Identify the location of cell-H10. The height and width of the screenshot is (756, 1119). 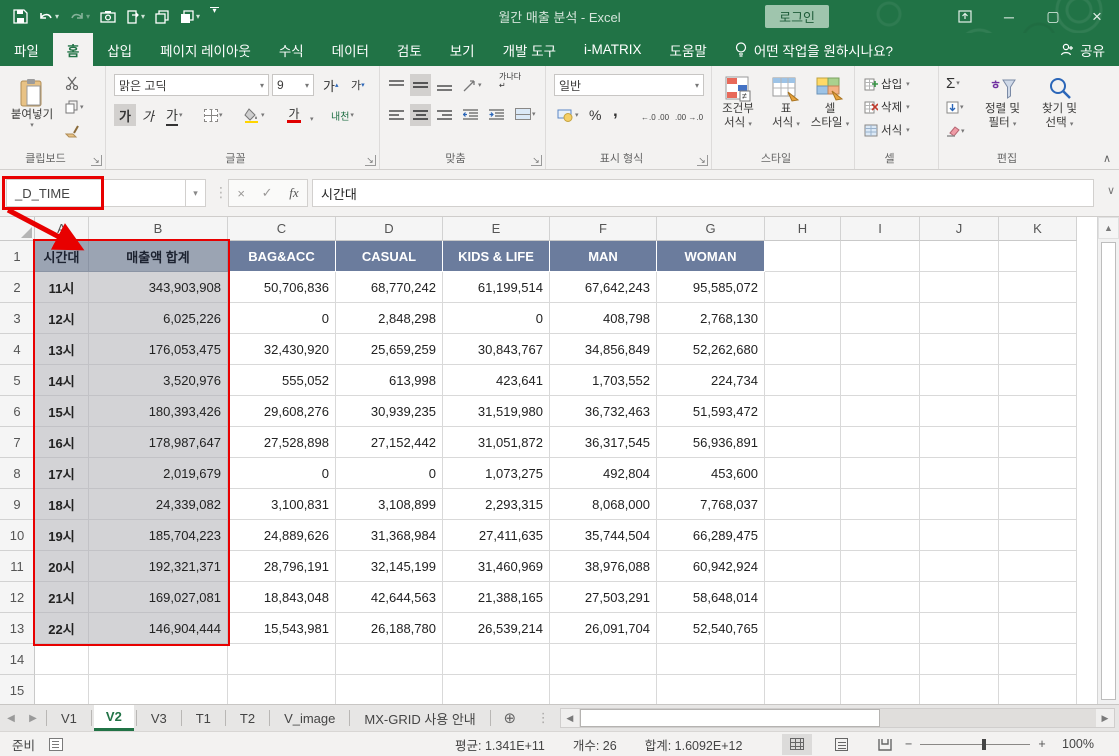
(803, 535).